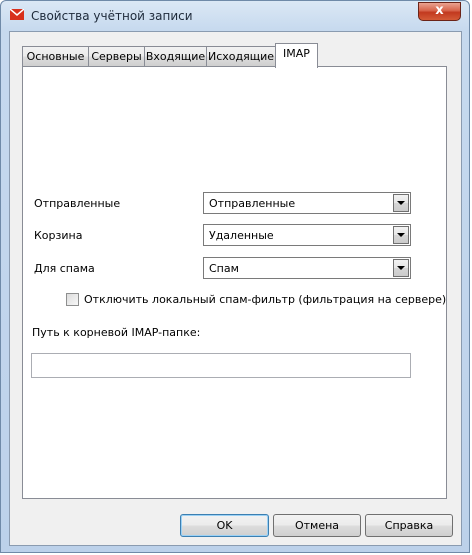  I want to click on tab-general: Основные, so click(55, 56).